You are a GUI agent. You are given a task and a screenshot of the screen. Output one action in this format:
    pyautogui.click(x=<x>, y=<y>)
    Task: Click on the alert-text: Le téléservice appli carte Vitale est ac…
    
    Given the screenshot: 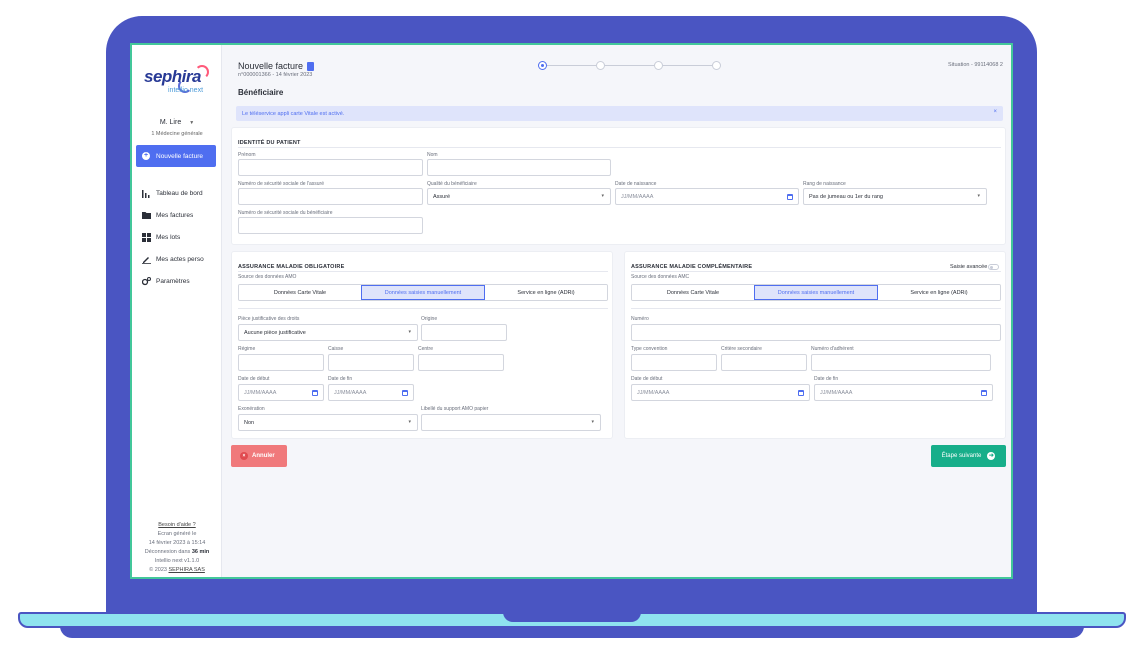 What is the action you would take?
    pyautogui.click(x=293, y=113)
    